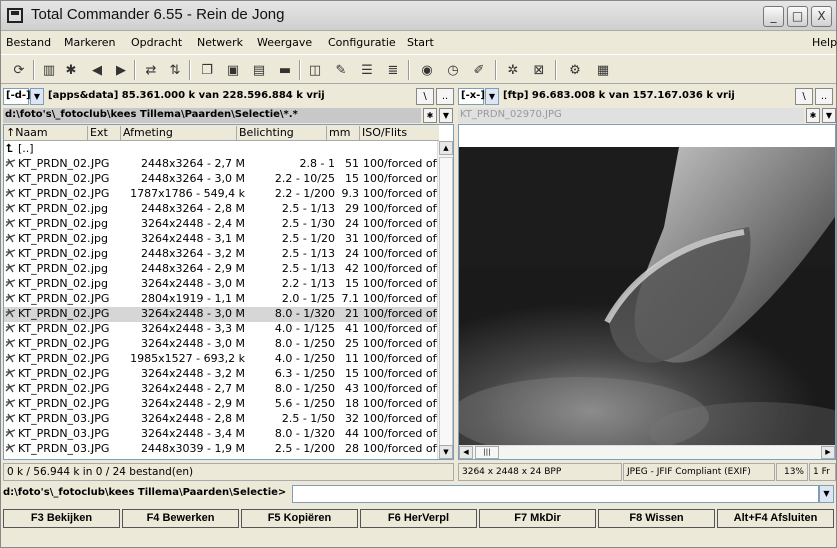 Image resolution: width=837 pixels, height=548 pixels. Describe the element at coordinates (453, 70) in the screenshot. I see `clock-icon: ◷` at that location.